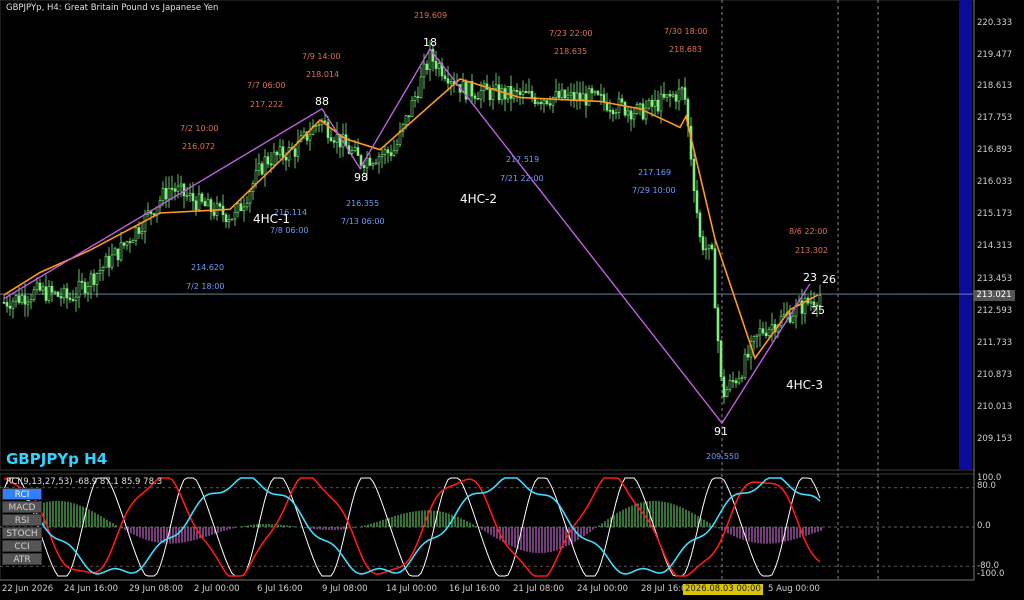  Describe the element at coordinates (655, 172) in the screenshot. I see `low-price-label: 217.169` at that location.